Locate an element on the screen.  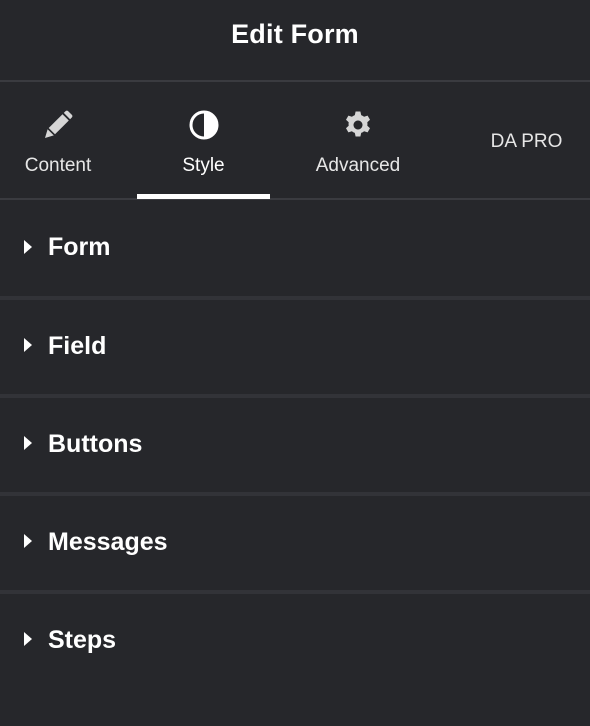
section-form-label: Form is located at coordinates (79, 247).